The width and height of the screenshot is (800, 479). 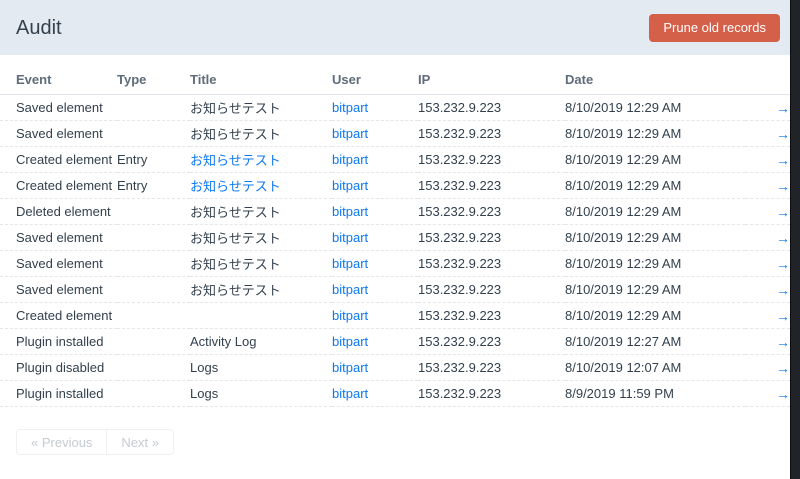 I want to click on prune-old-records-button: Prune old records, so click(x=714, y=27).